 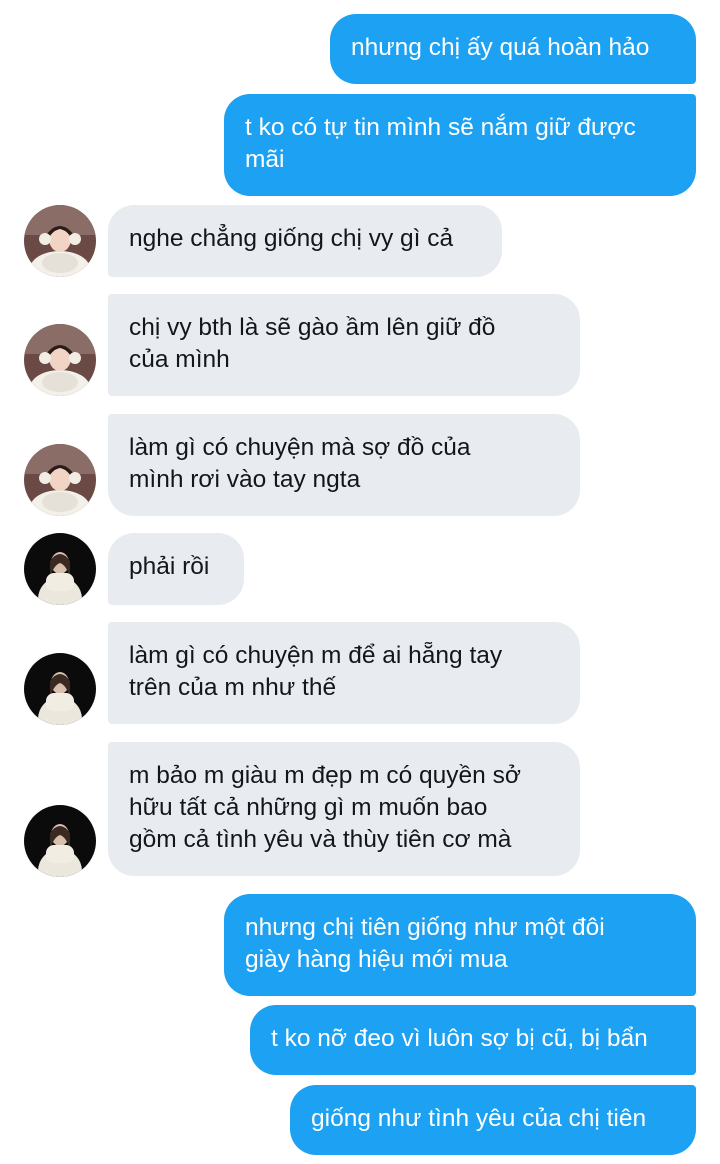 I want to click on message-text-line: nghe chẳng giống chị vy gì cả, so click(x=291, y=238).